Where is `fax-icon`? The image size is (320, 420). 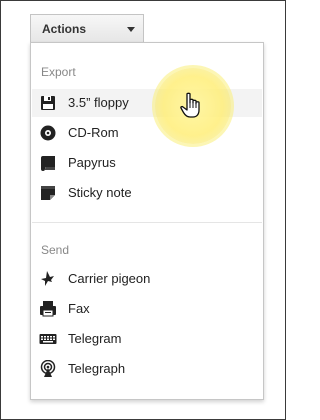
fax-icon is located at coordinates (48, 309).